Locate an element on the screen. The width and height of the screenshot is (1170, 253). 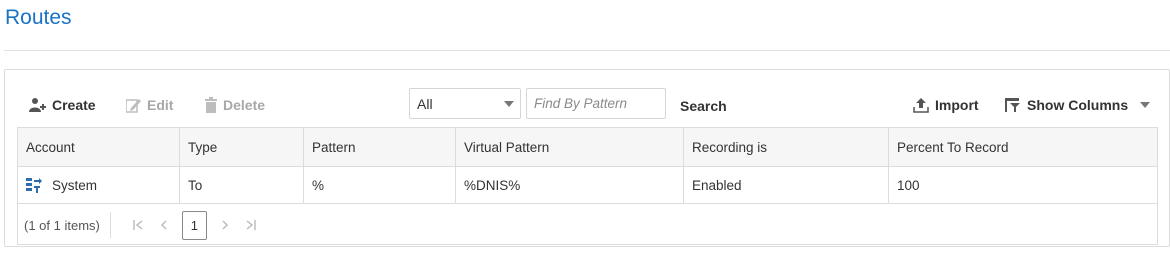
table-row: System To % %DNIS% Enabled 100 is located at coordinates (587, 185).